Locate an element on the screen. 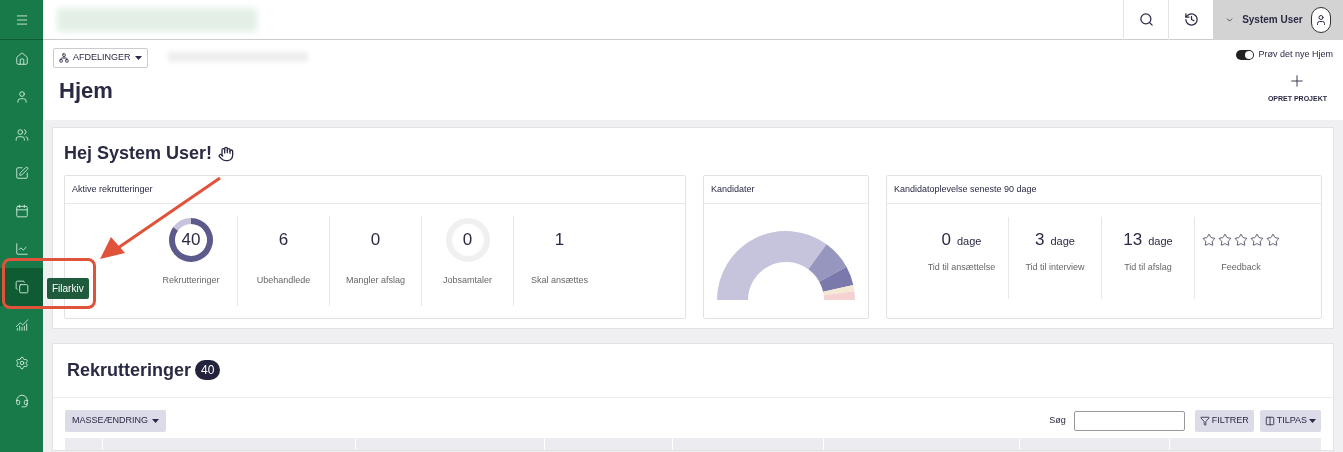 This screenshot has height=452, width=1343. stat-label: Tid til afslag is located at coordinates (1148, 267).